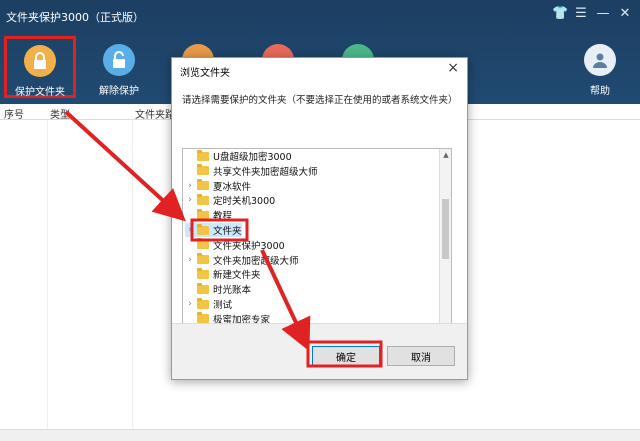 The image size is (640, 441). I want to click on unlock-icon, so click(119, 60).